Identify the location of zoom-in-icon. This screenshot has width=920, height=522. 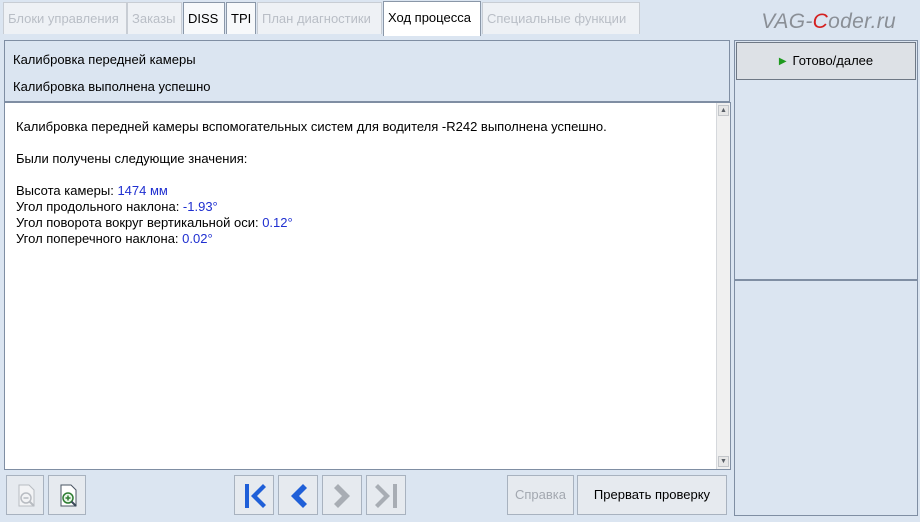
(68, 495).